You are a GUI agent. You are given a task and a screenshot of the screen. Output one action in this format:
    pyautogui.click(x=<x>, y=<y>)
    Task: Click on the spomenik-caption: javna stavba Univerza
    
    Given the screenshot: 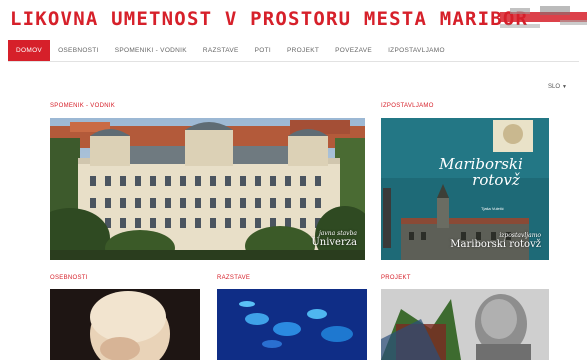 What is the action you would take?
    pyautogui.click(x=334, y=239)
    